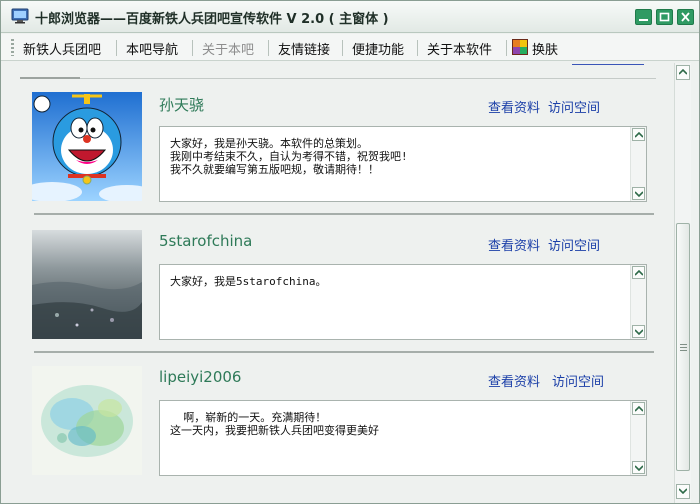 The image size is (700, 504). Describe the element at coordinates (274, 424) in the screenshot. I see `message-text: 啊，崭新的一天。充满期待！ 这一天内，我要把新铁人兵团吧变得更美好` at that location.